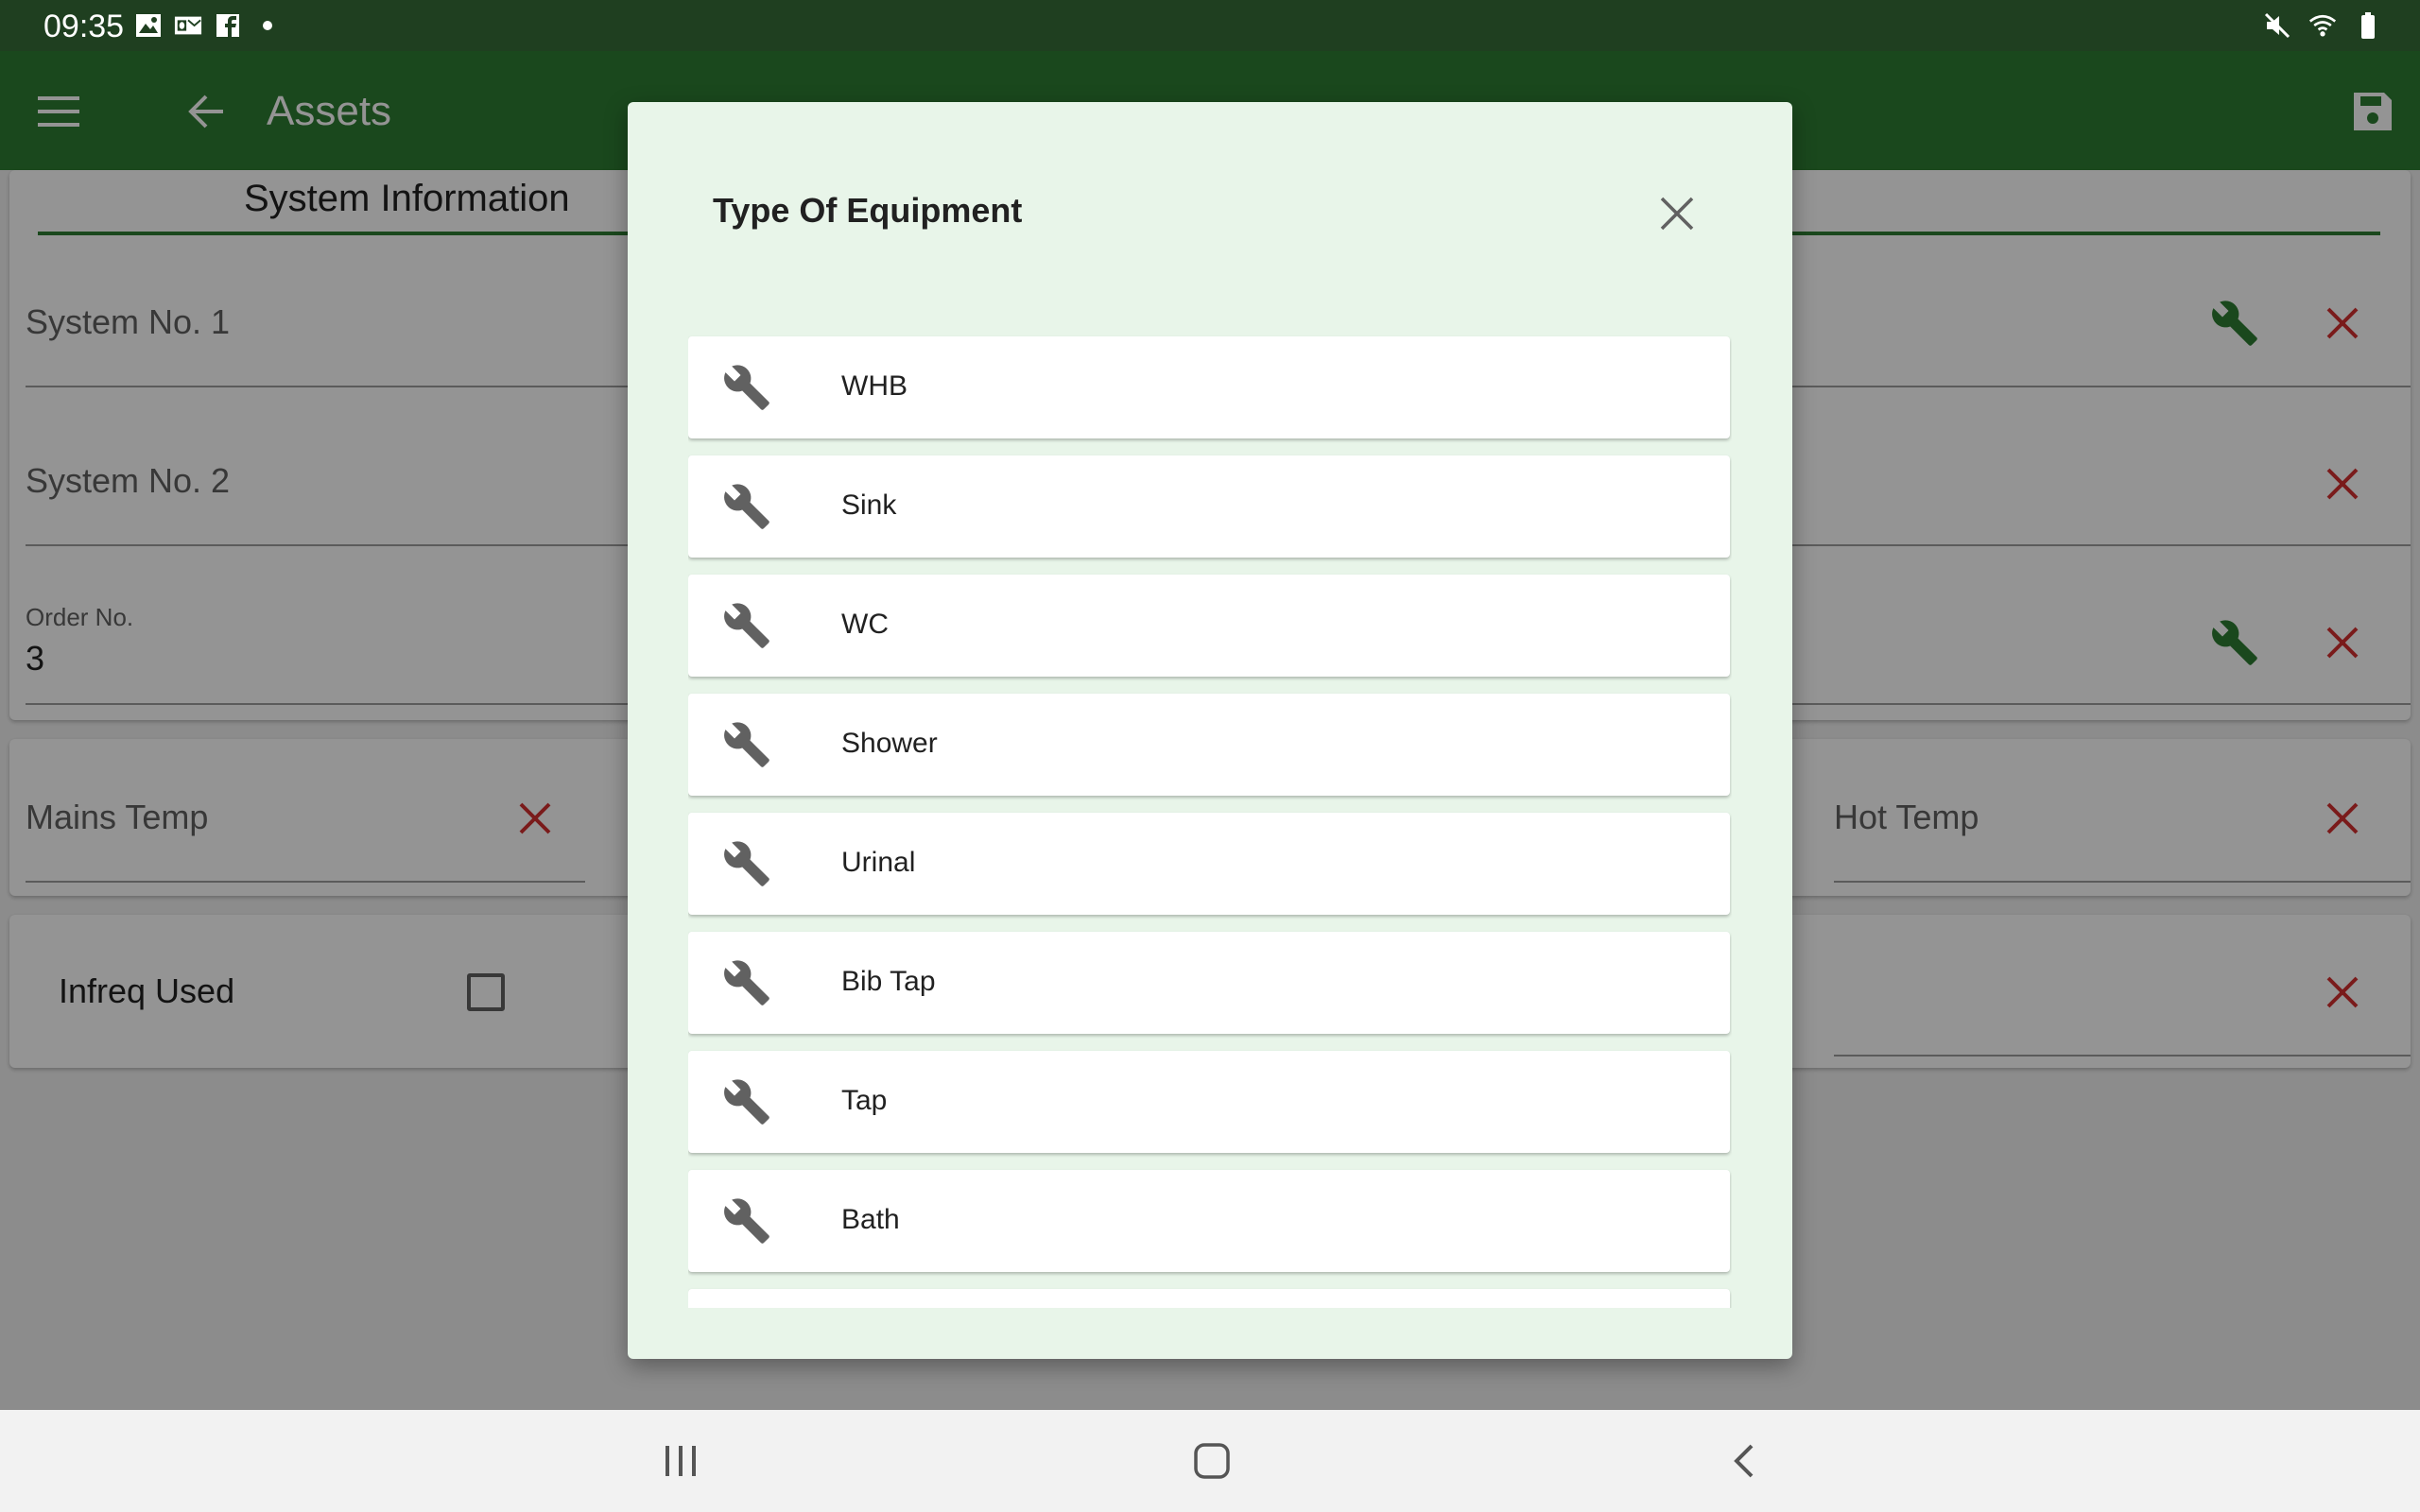  Describe the element at coordinates (1209, 626) in the screenshot. I see `option-wc: WC` at that location.